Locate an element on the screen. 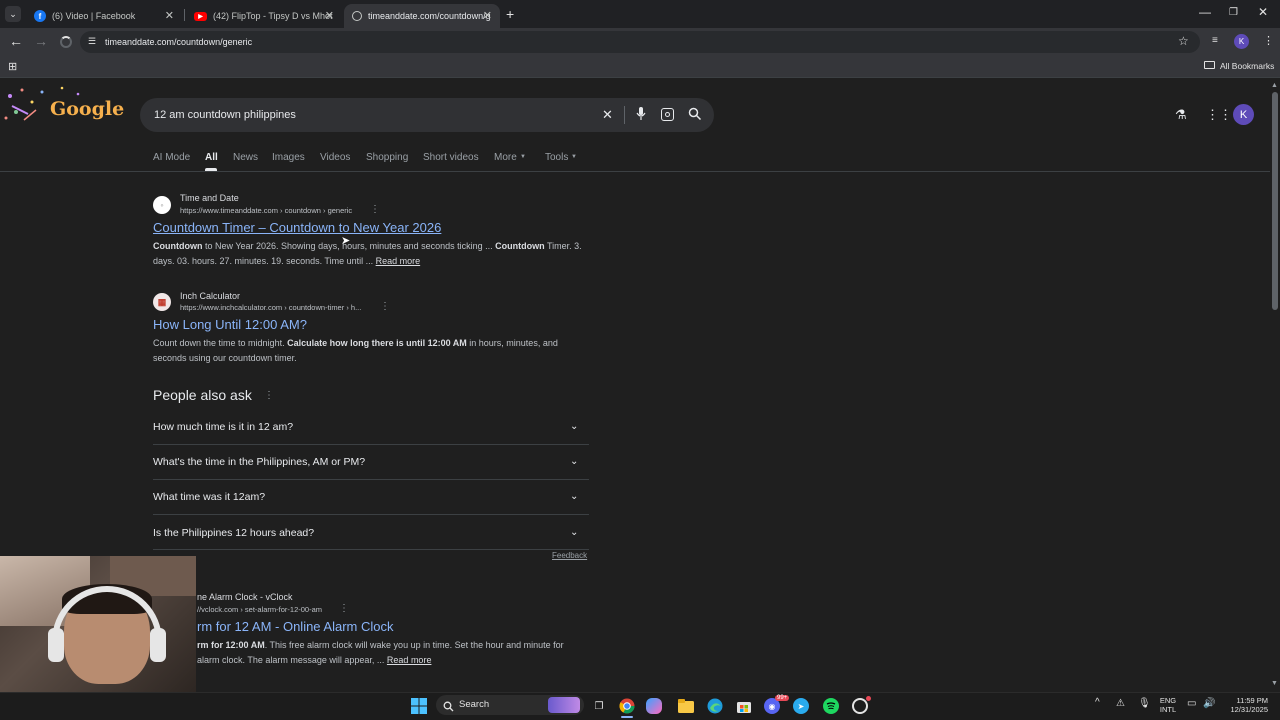 The height and width of the screenshot is (720, 1280). loading-spinner-icon is located at coordinates (66, 42).